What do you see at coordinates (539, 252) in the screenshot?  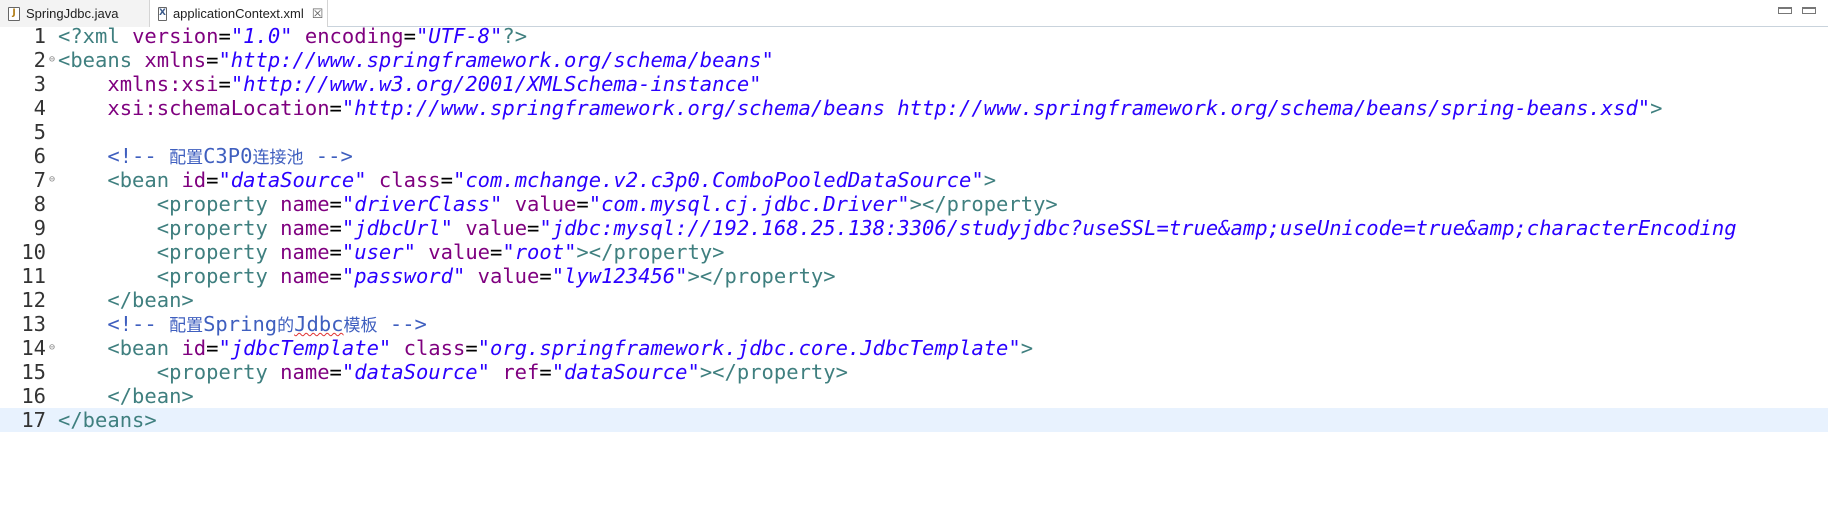 I see `code-token: "root"` at bounding box center [539, 252].